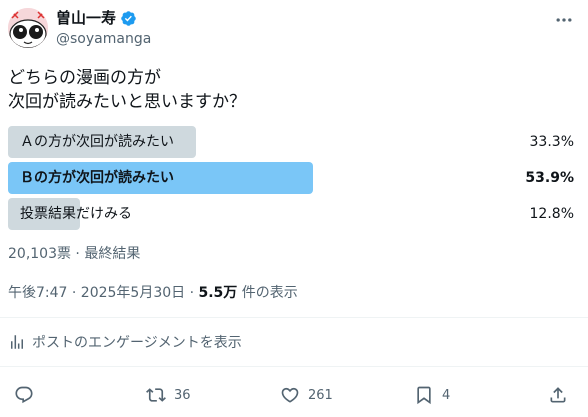  What do you see at coordinates (549, 178) in the screenshot?
I see `poll-percent-b: 53.9%` at bounding box center [549, 178].